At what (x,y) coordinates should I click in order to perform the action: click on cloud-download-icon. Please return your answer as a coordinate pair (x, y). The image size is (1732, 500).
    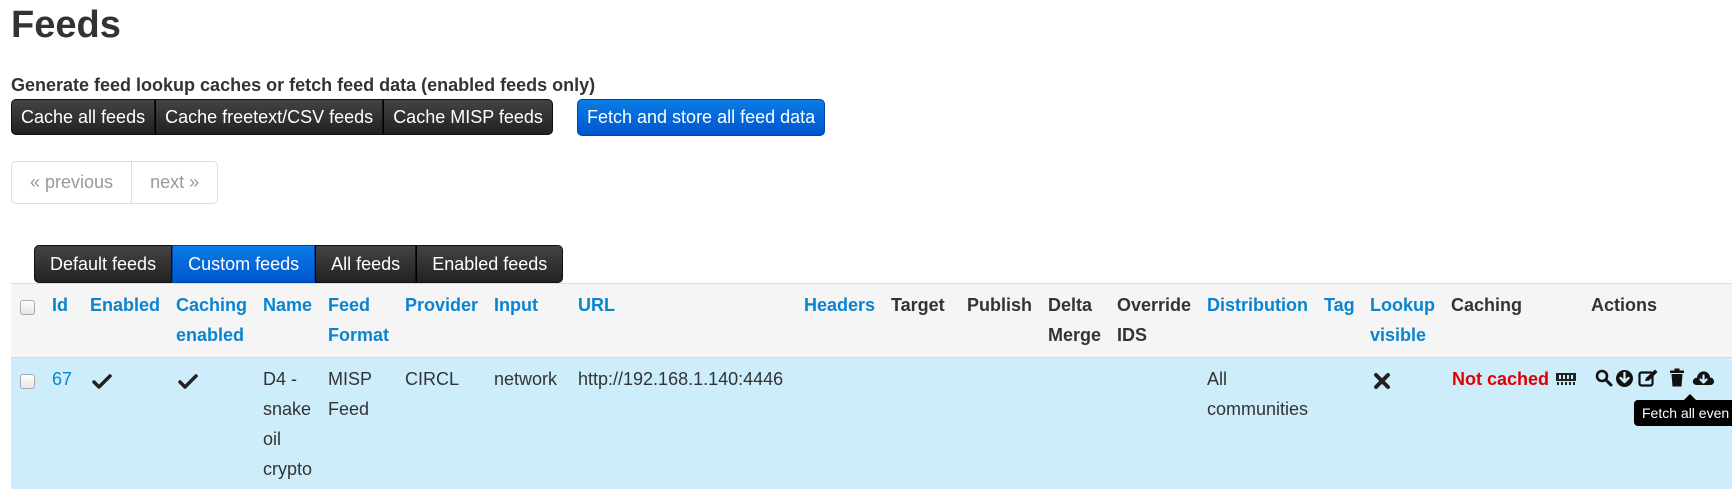
    Looking at the image, I should click on (1703, 377).